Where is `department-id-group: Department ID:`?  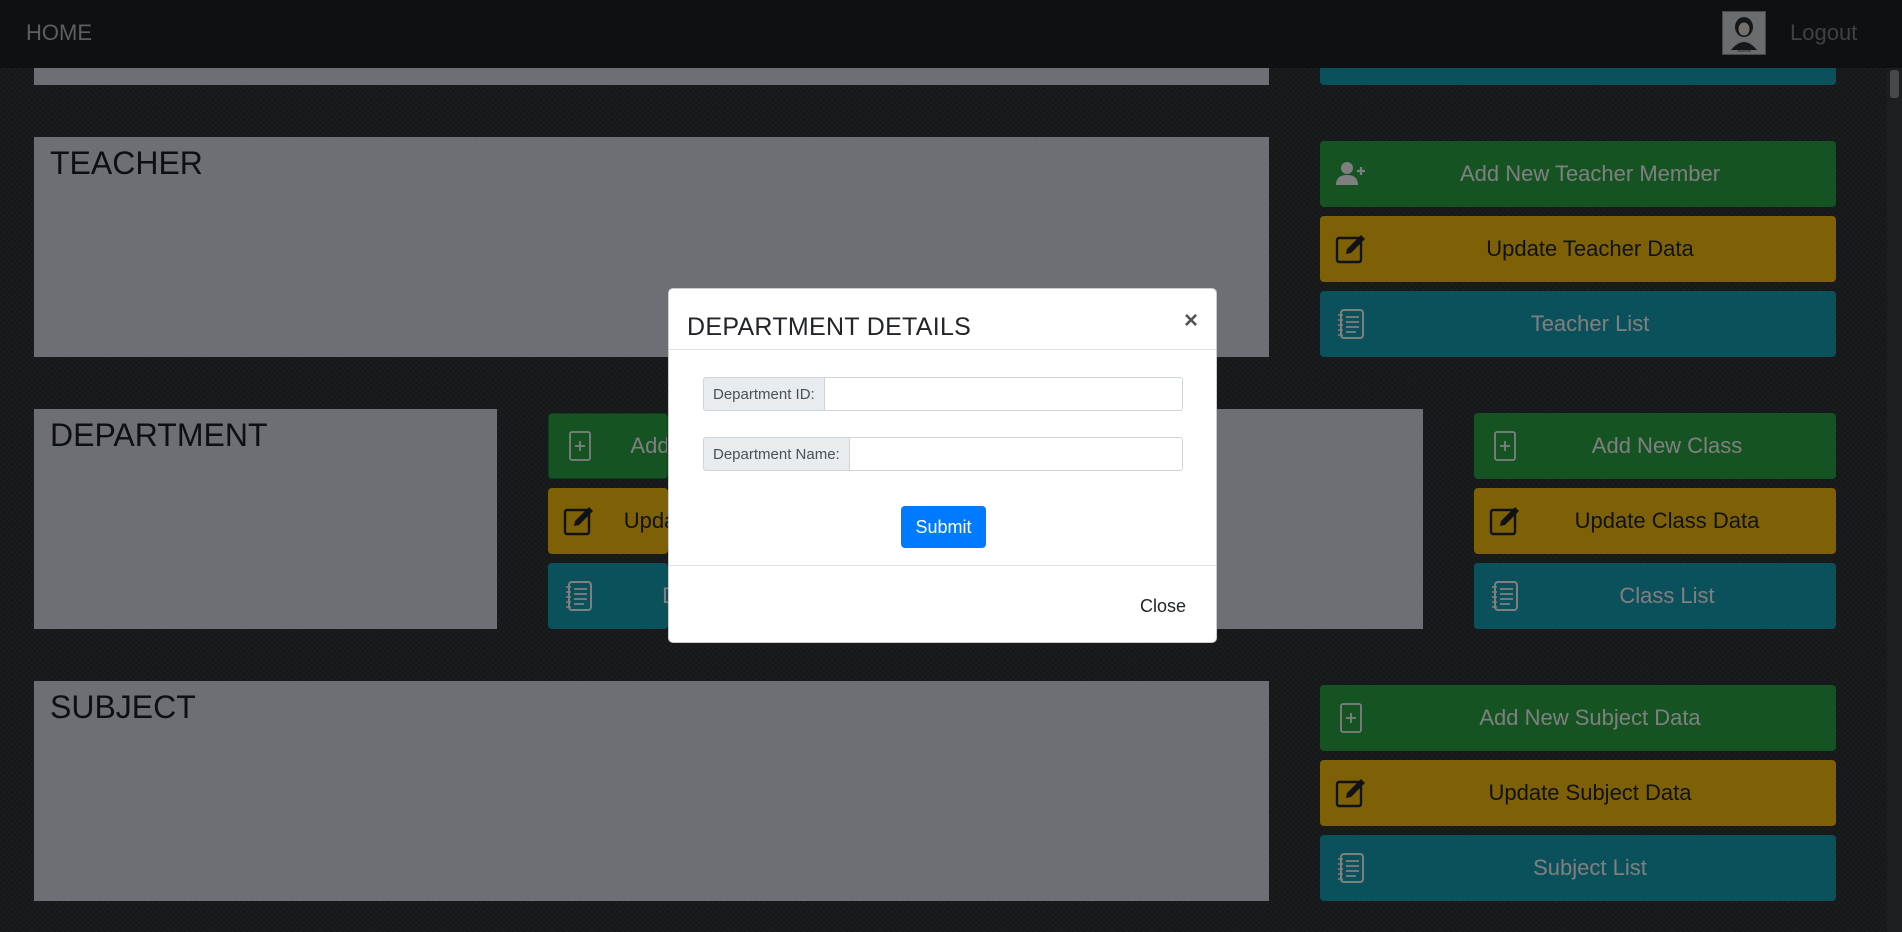
department-id-group: Department ID: is located at coordinates (943, 394).